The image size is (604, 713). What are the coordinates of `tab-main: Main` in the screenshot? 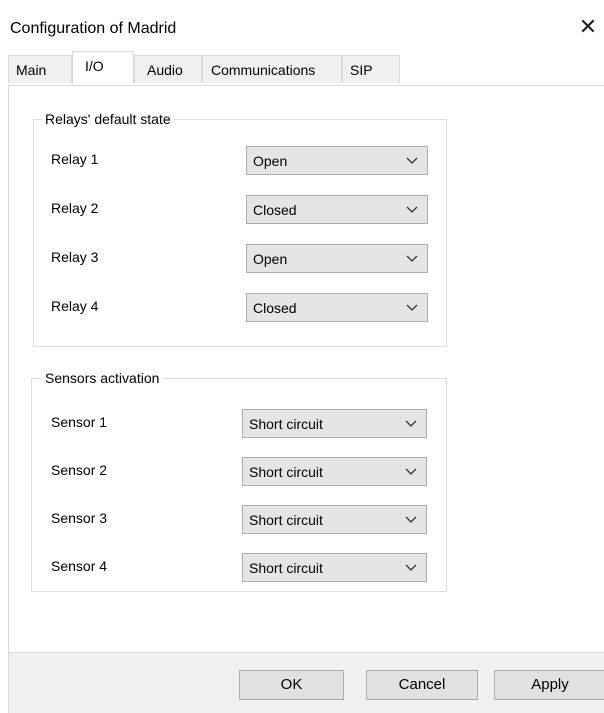 It's located at (40, 69).